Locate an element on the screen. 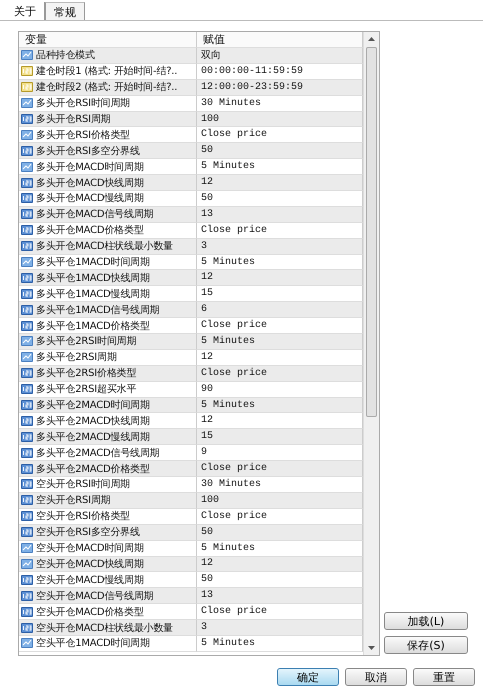 This screenshot has width=483, height=695. parameter-name: 多头开仓MACD时间周期 is located at coordinates (90, 167).